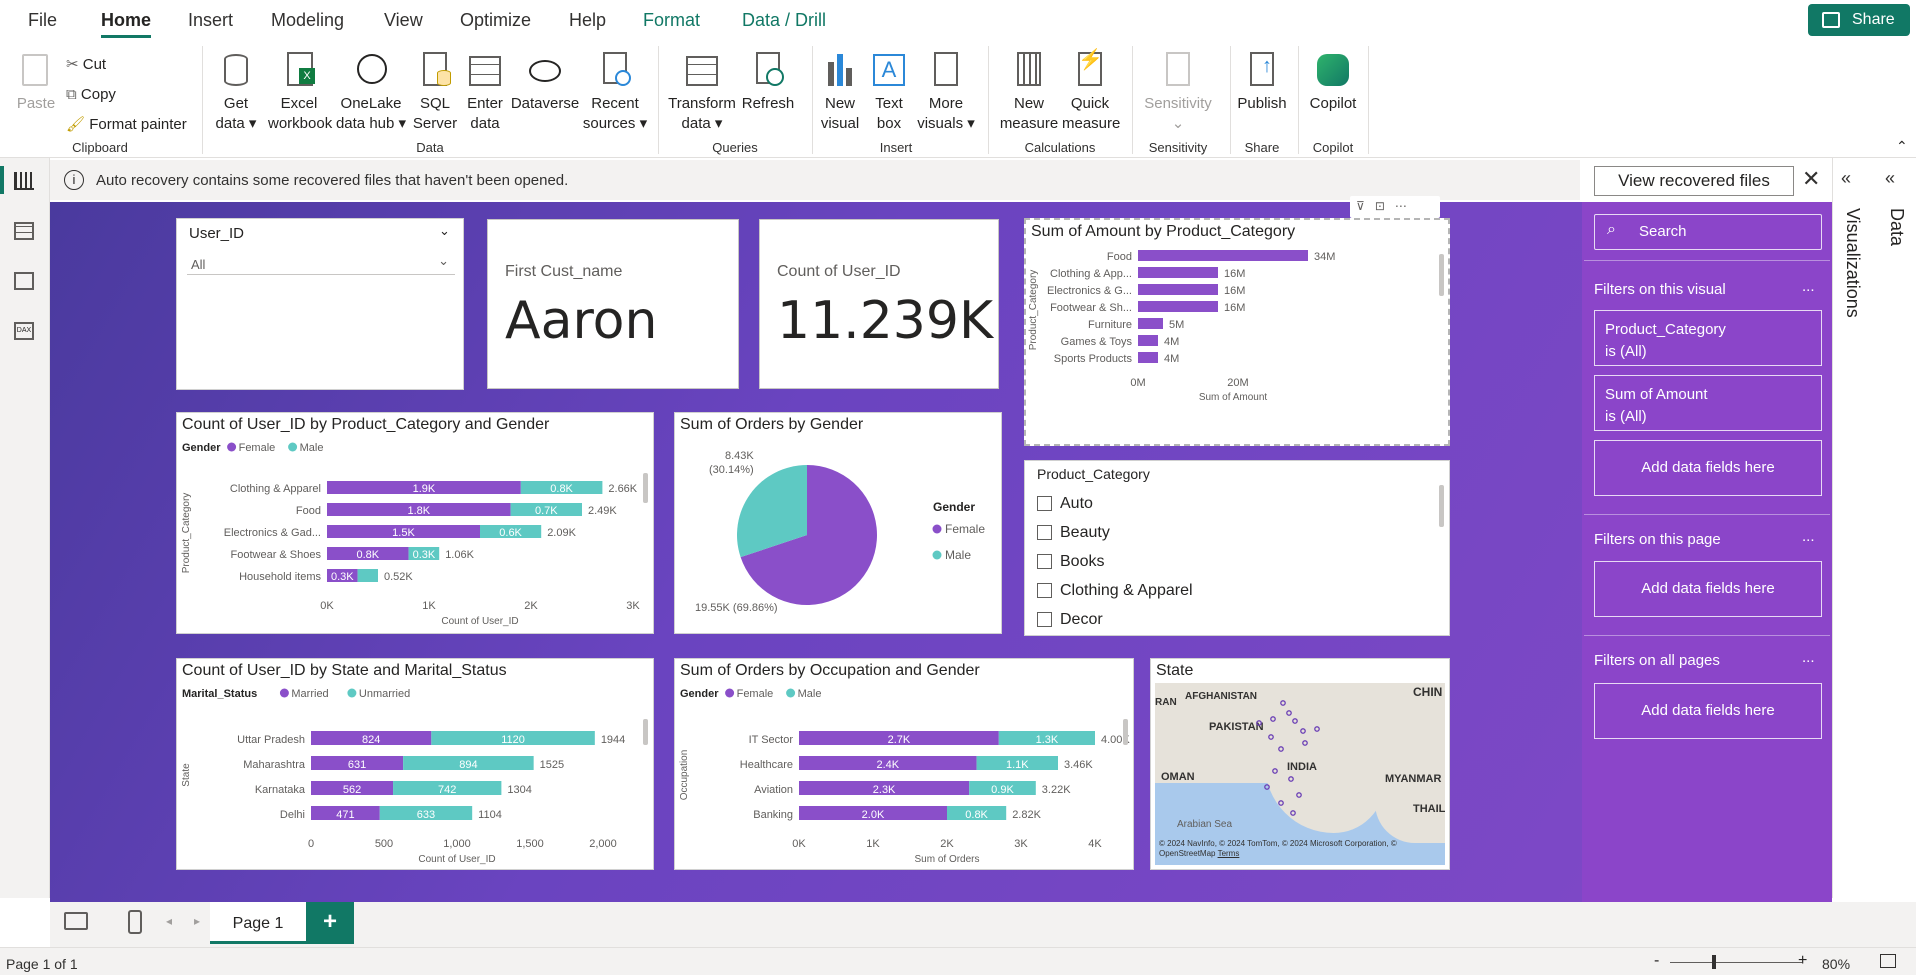  I want to click on transform-data-button: Transform data ▾, so click(702, 92).